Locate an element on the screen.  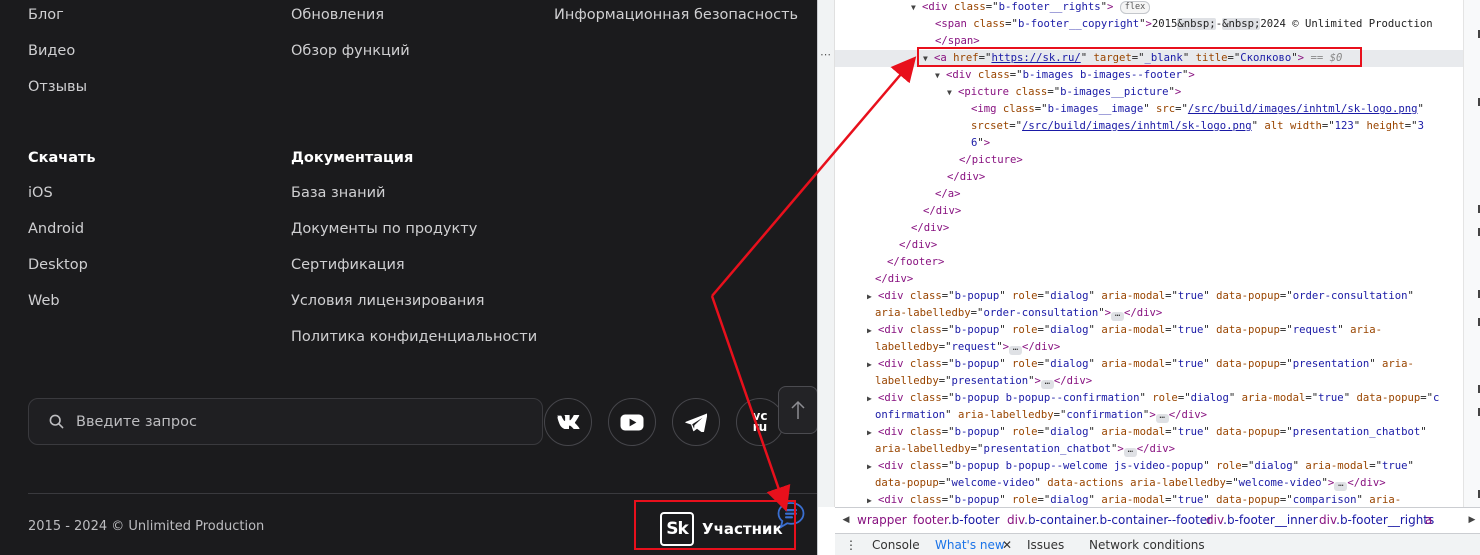
dom-node-line: labelledby="presentation">… </div> is located at coordinates (1149, 381).